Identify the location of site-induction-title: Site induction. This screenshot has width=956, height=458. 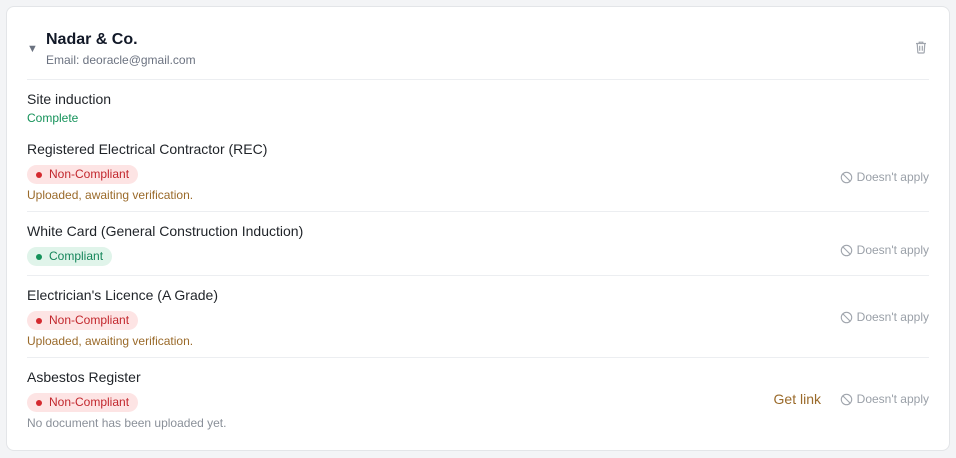
(69, 99).